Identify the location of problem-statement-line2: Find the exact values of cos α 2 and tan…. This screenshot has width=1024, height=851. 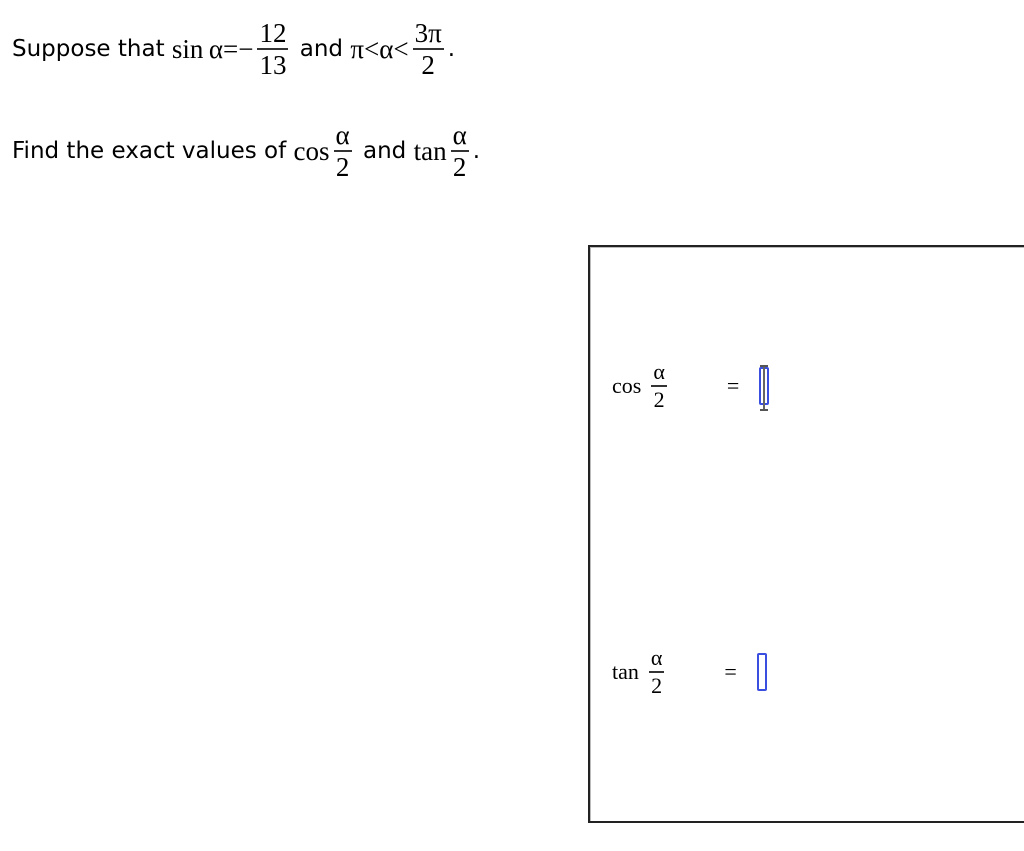
(246, 151).